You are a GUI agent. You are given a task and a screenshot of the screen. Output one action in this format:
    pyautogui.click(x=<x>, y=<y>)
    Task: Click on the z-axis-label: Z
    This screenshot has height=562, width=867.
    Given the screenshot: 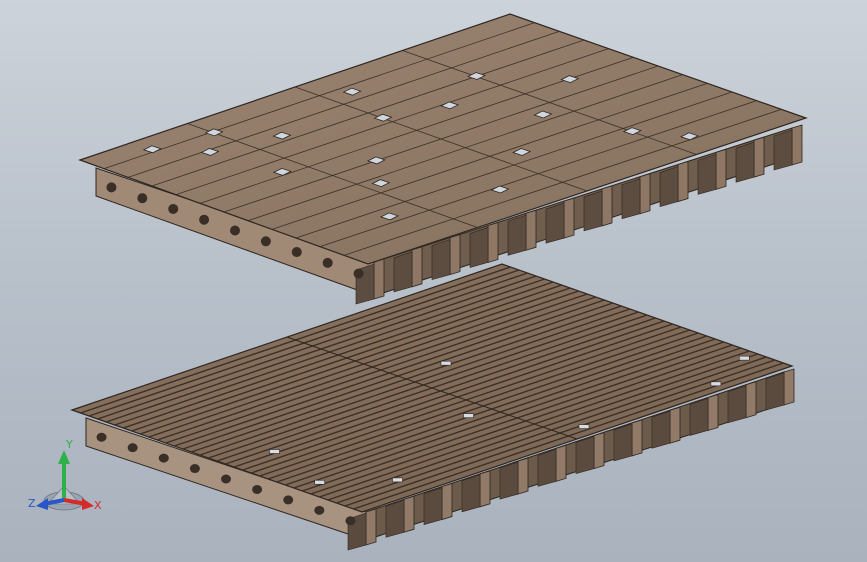 What is the action you would take?
    pyautogui.click(x=32, y=503)
    